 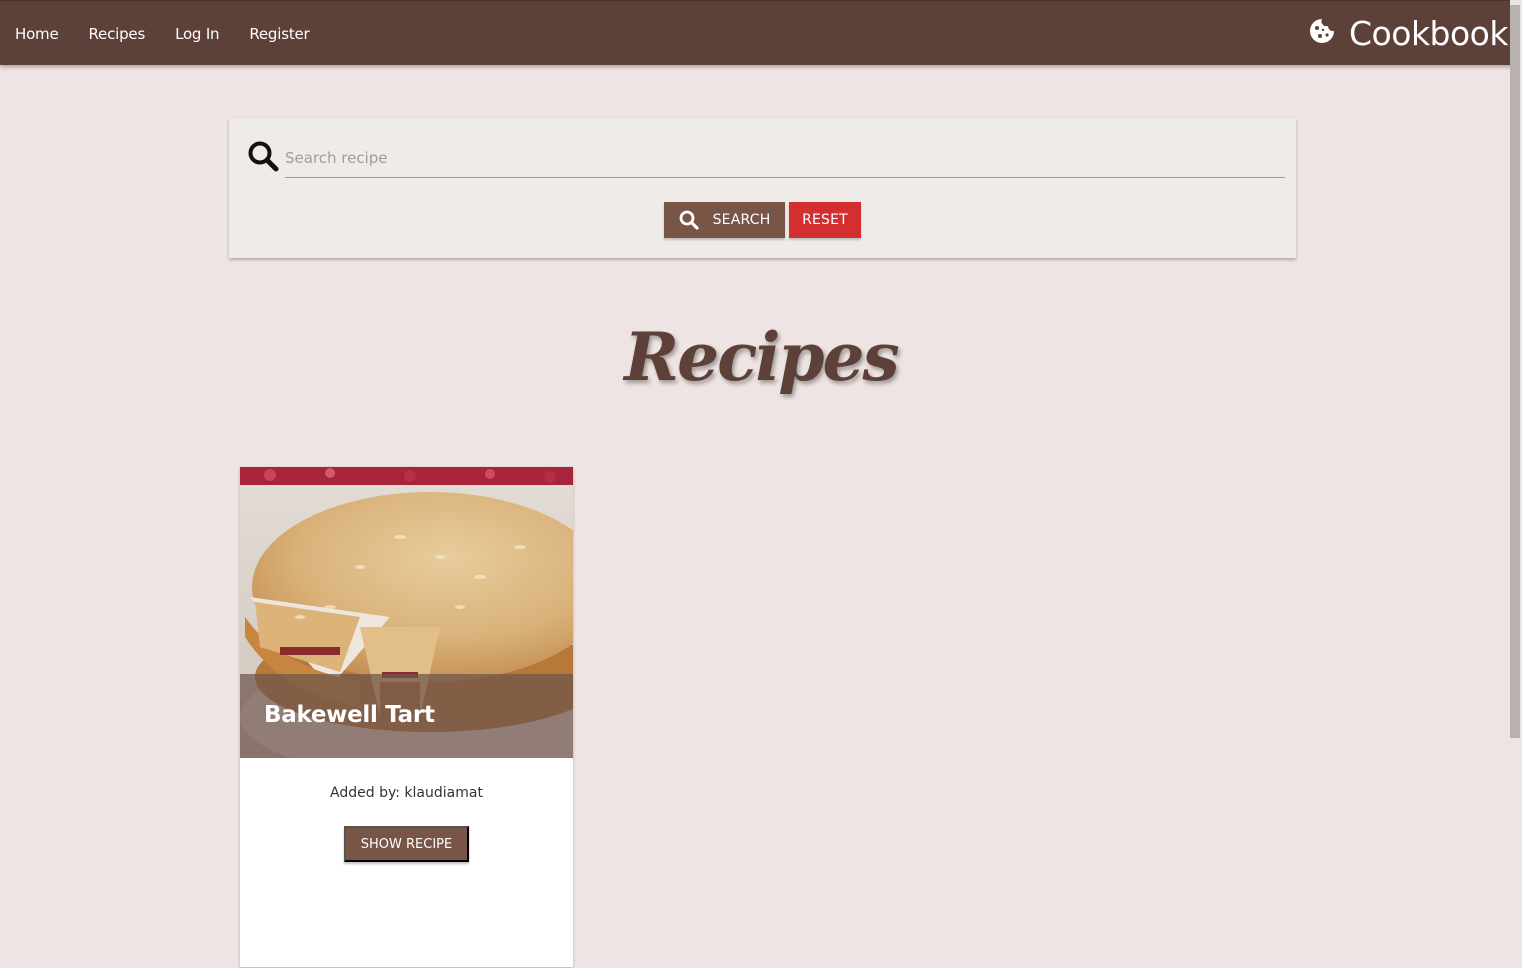 I want to click on scrollbar, so click(x=1516, y=484).